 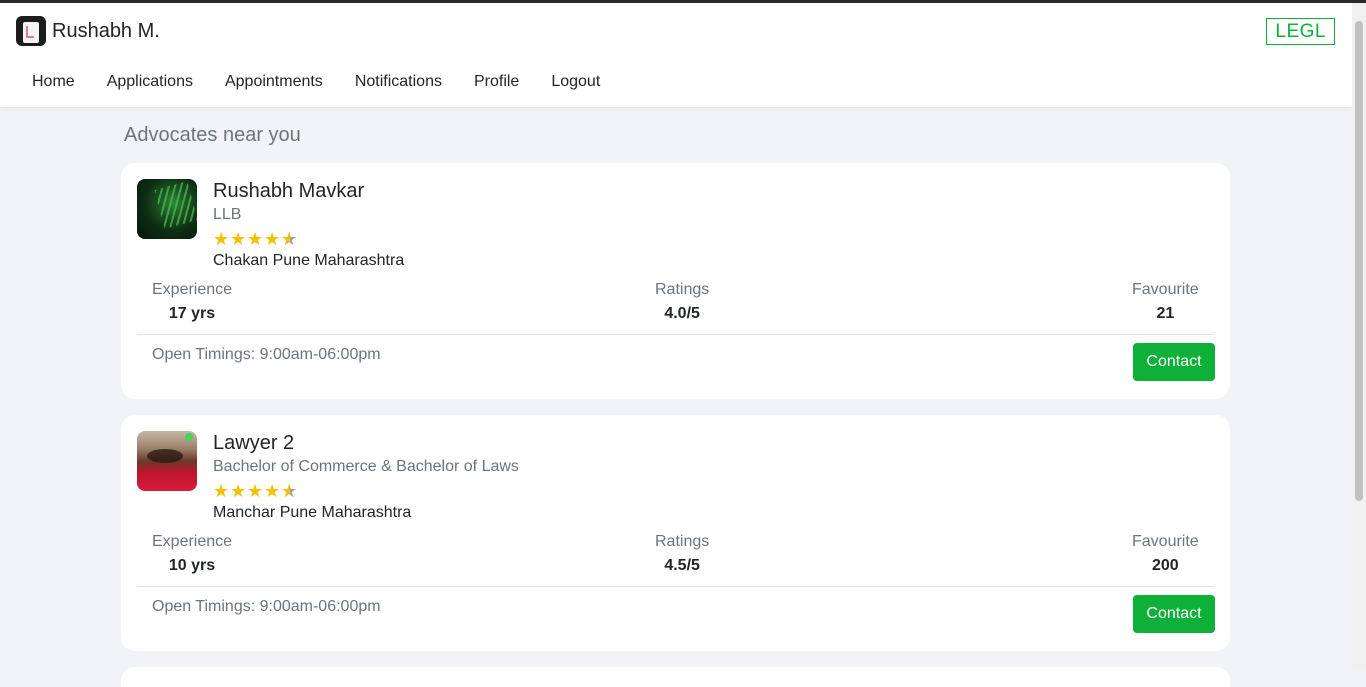 What do you see at coordinates (312, 512) in the screenshot?
I see `advocate-location: Manchar Pune Maharashtra` at bounding box center [312, 512].